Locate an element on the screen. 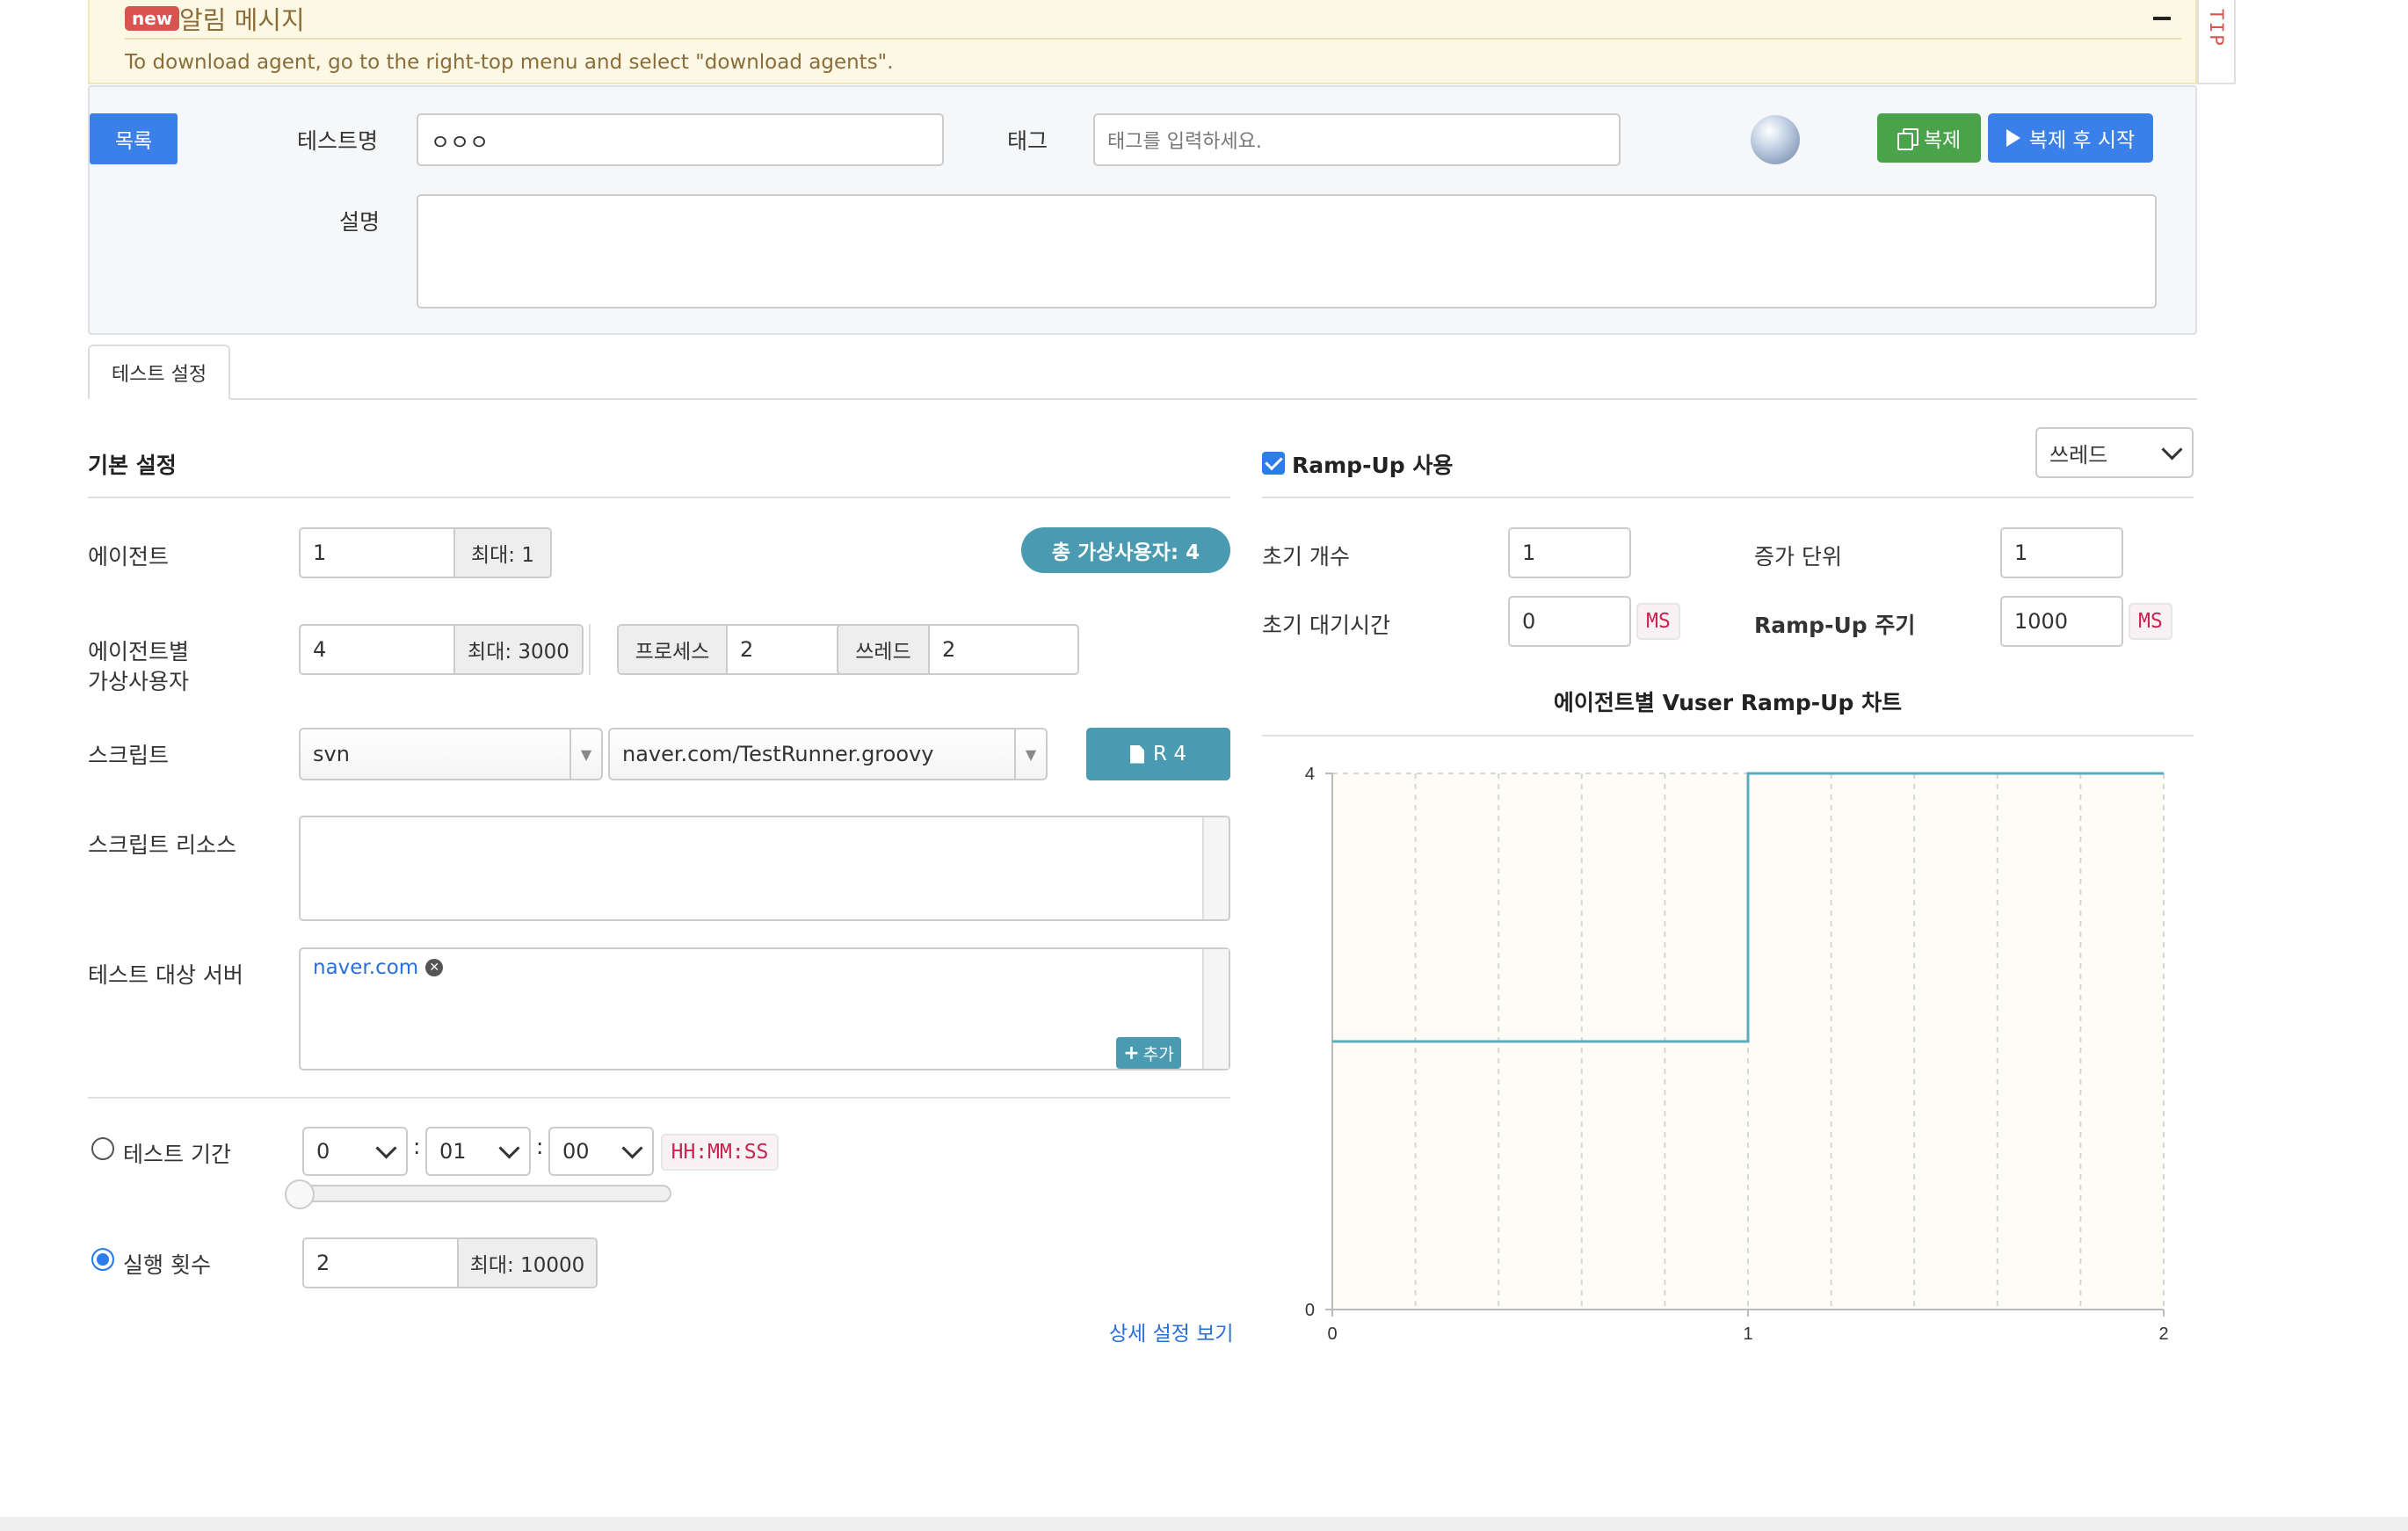 The width and height of the screenshot is (2408, 1531). list-button: 목록 is located at coordinates (134, 138).